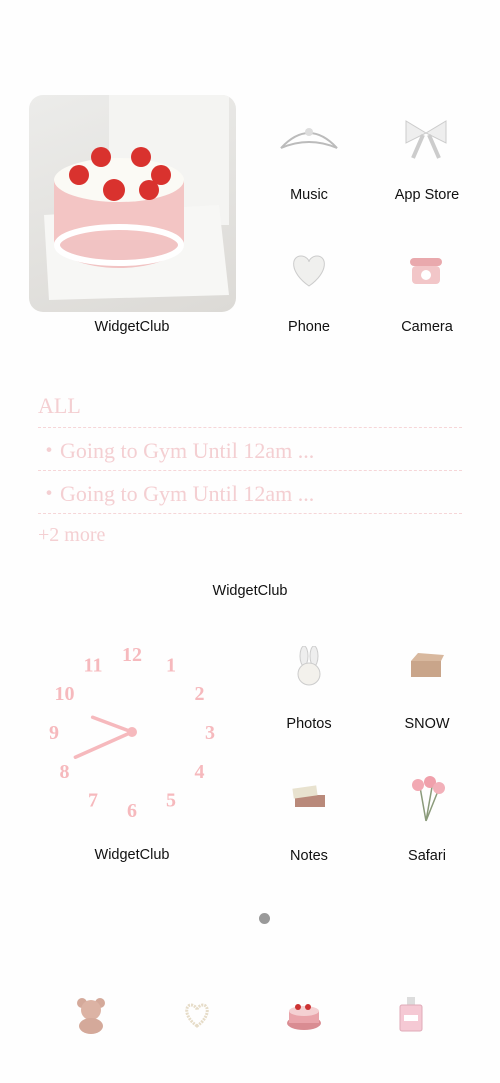 This screenshot has width=500, height=1083. Describe the element at coordinates (264, 918) in the screenshot. I see `page-indicator-dot` at that location.